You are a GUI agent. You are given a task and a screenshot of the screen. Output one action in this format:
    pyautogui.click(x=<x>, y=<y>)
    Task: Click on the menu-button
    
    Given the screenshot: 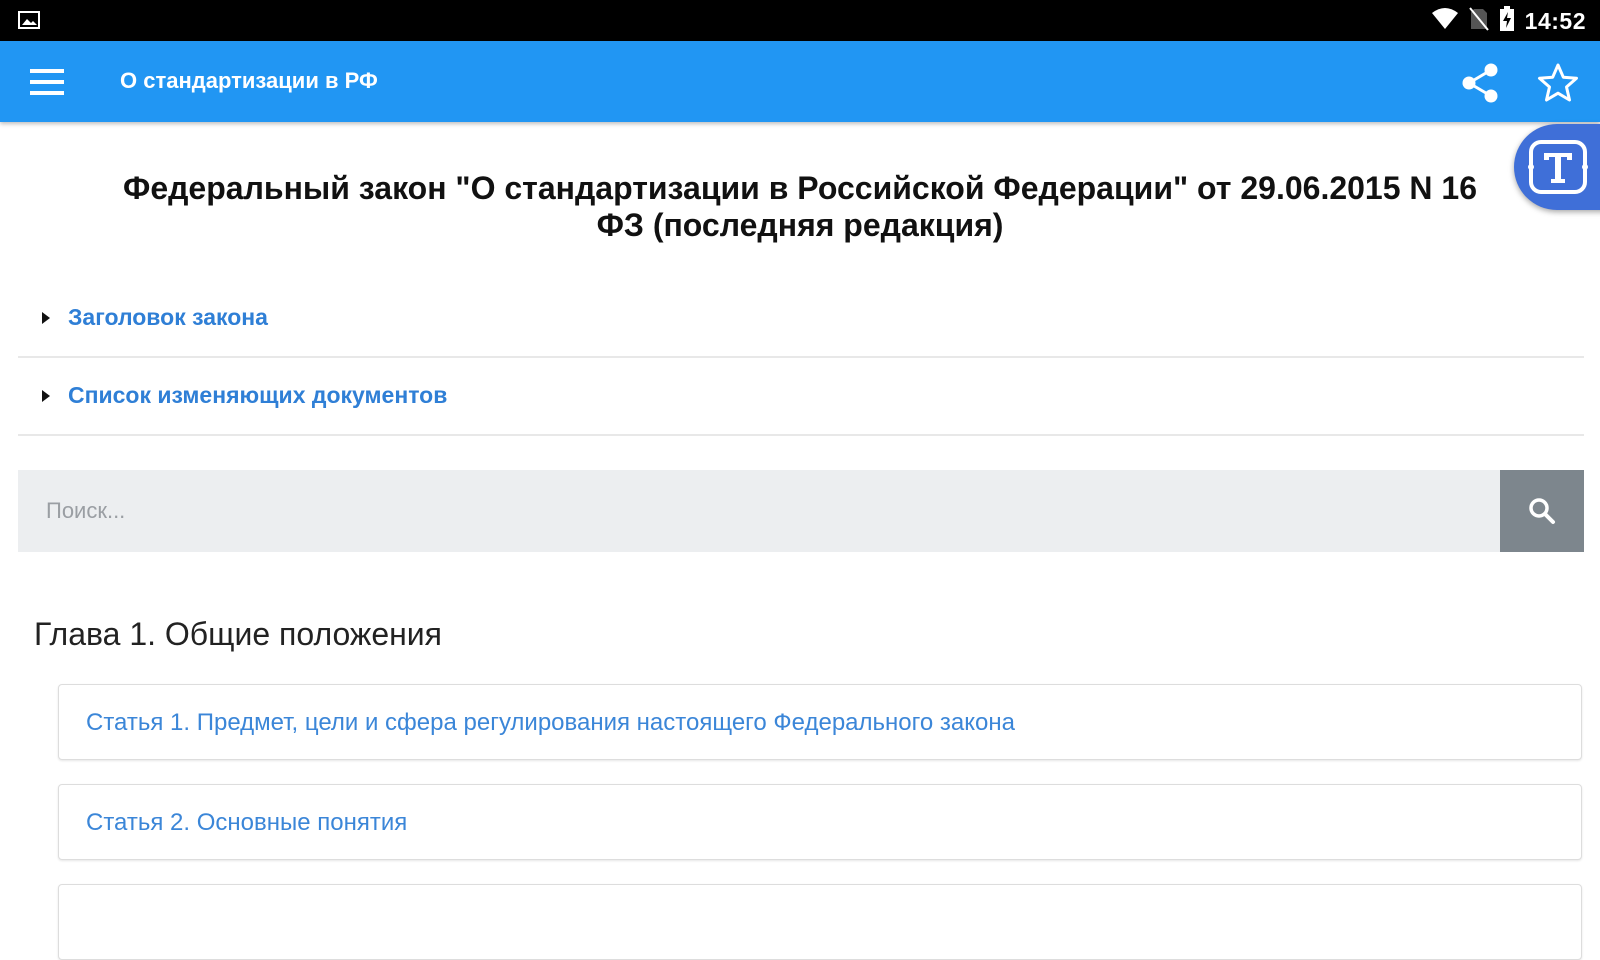 What is the action you would take?
    pyautogui.click(x=48, y=83)
    